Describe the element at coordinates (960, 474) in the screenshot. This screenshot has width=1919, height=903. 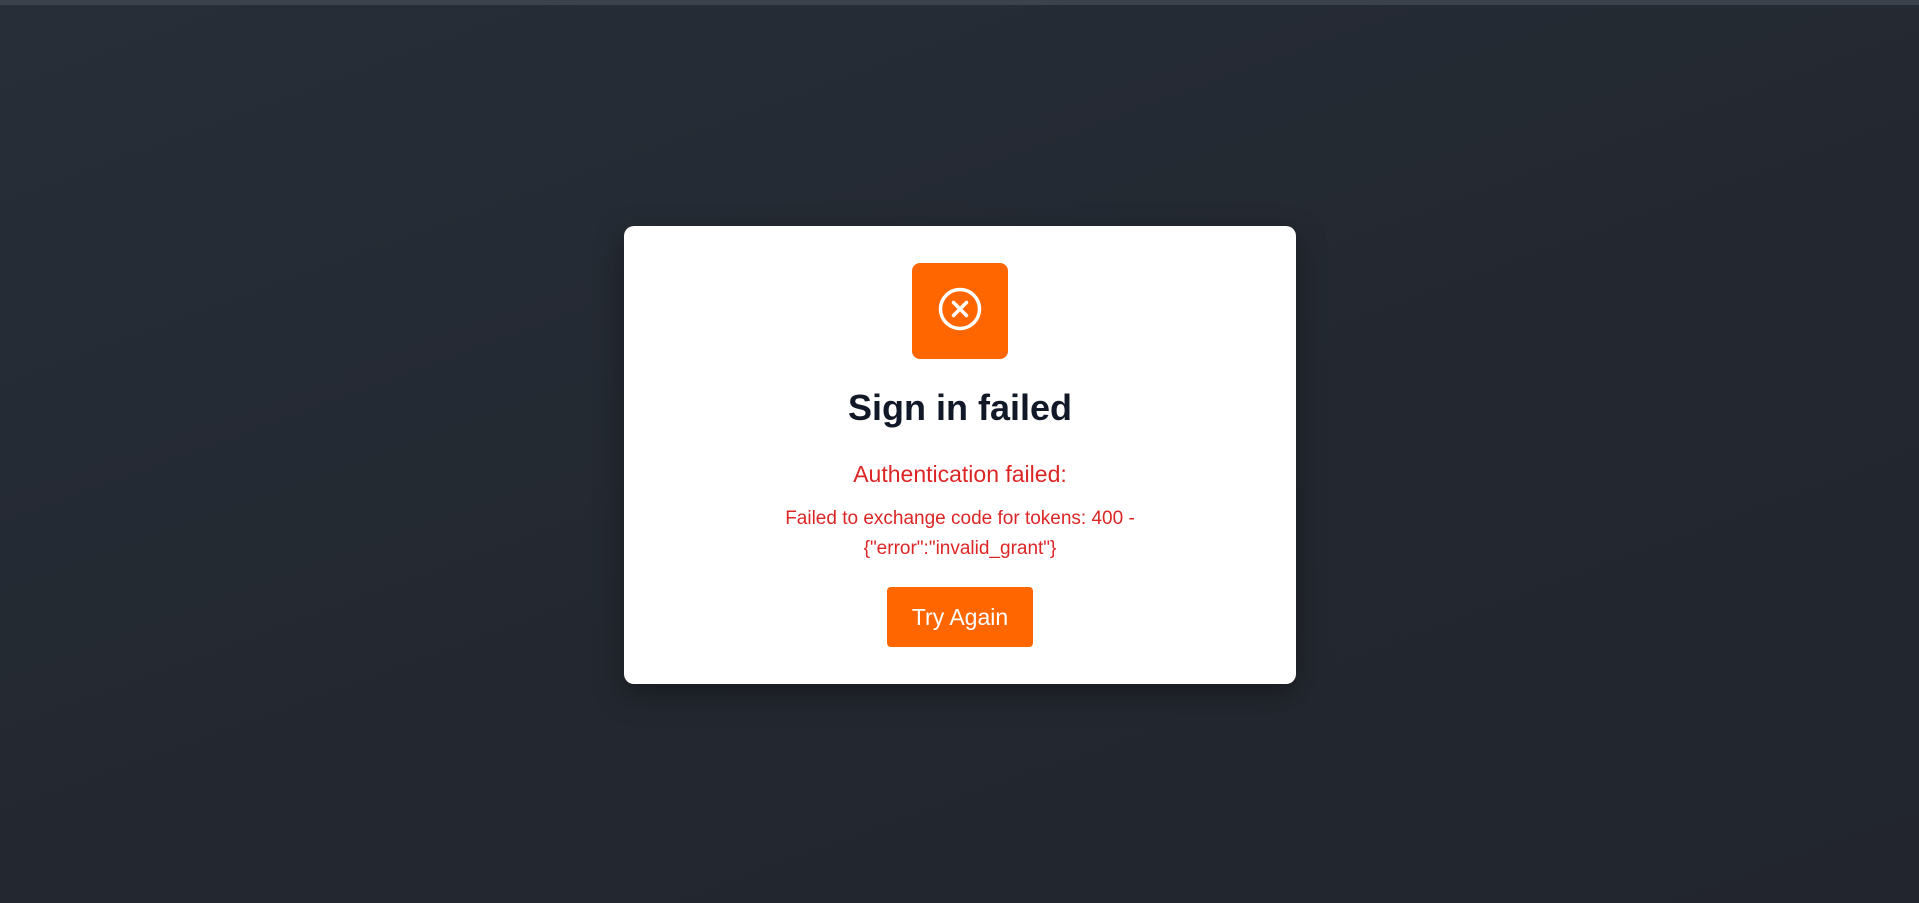
I see `error-heading: Authentication failed:` at that location.